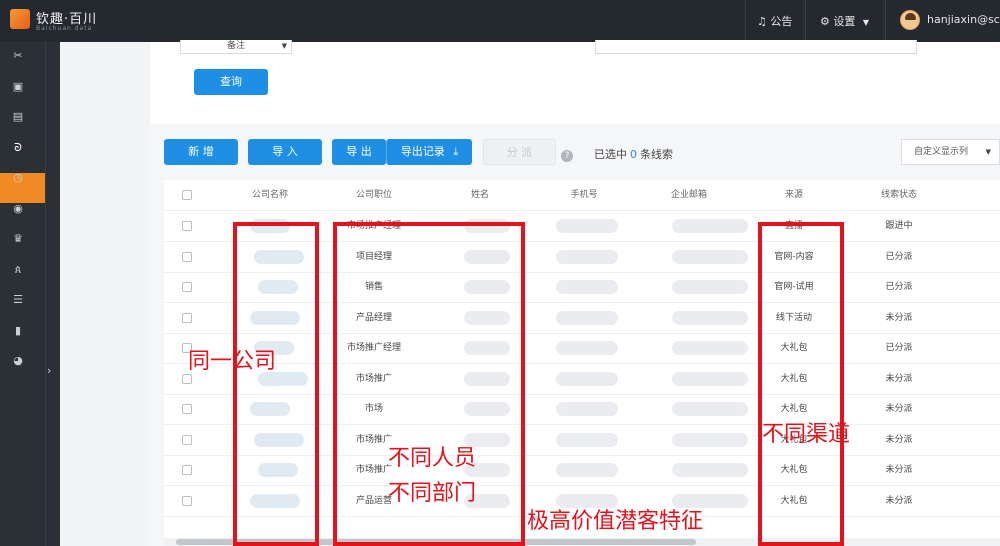  What do you see at coordinates (910, 20) in the screenshot?
I see `avatar` at bounding box center [910, 20].